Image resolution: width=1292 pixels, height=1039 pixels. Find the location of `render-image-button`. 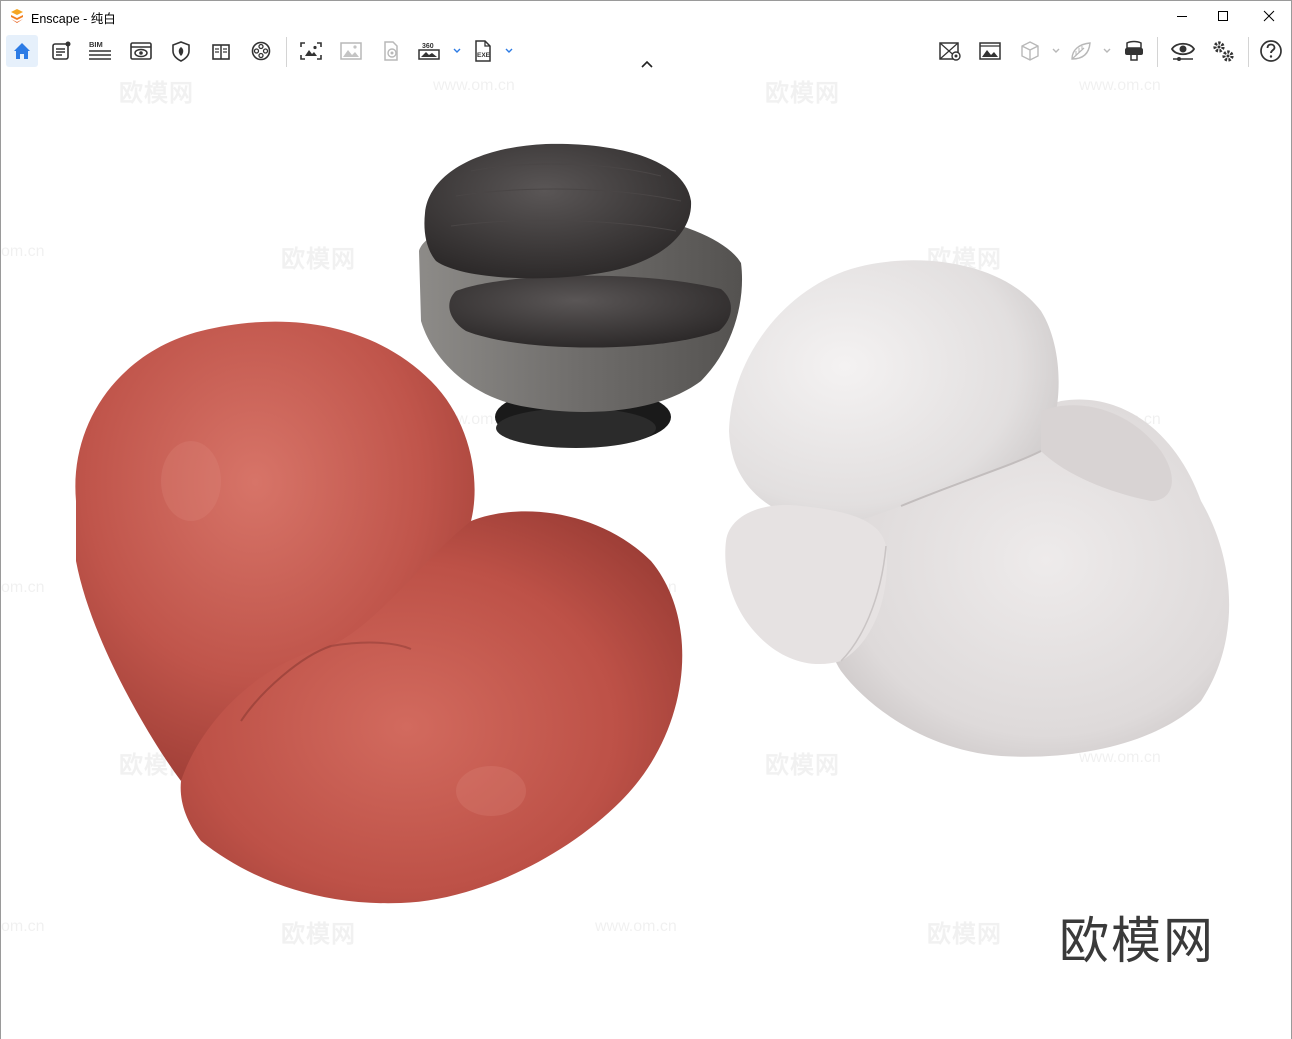

render-image-button is located at coordinates (351, 51).